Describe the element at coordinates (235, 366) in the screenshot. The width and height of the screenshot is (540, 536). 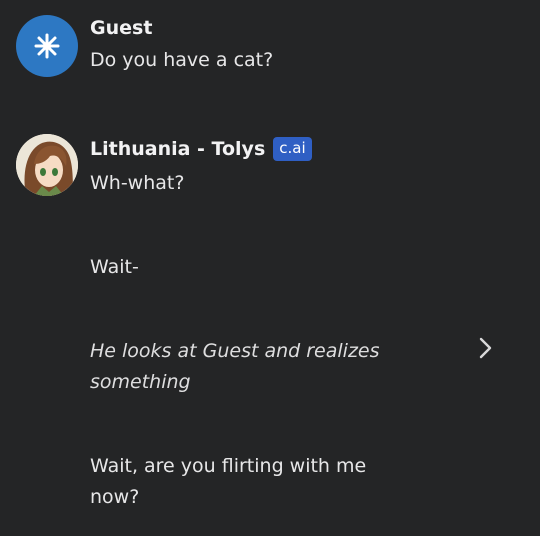
I see `character-message-action: He looks at Guest and realizes something` at that location.